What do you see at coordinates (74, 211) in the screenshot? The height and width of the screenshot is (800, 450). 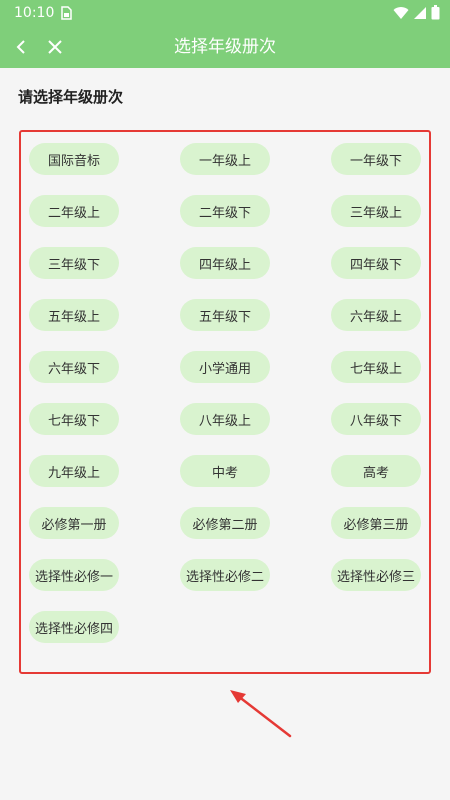 I see `grade-option: 二年级上` at bounding box center [74, 211].